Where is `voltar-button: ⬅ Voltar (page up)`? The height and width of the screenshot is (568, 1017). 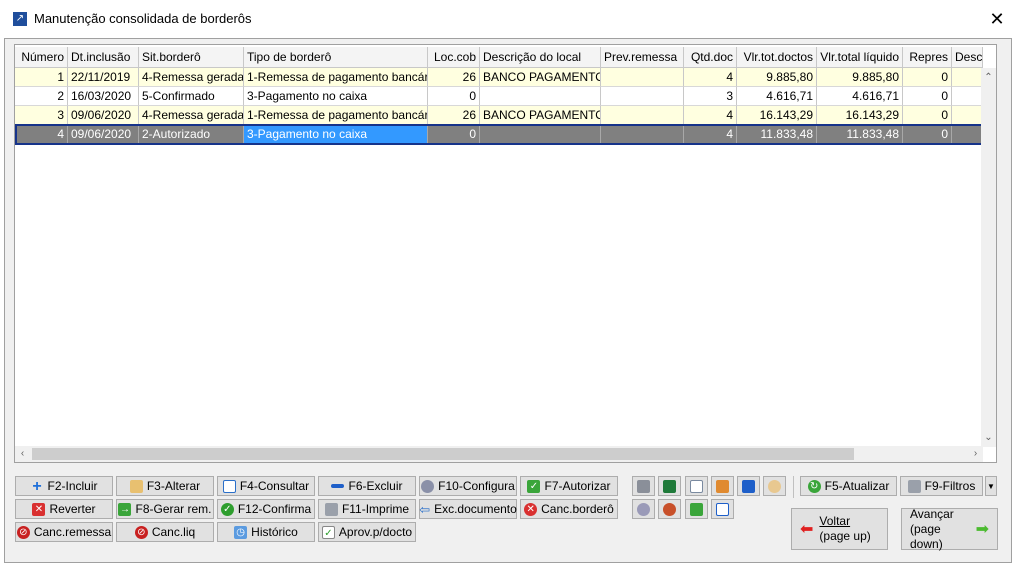 voltar-button: ⬅ Voltar (page up) is located at coordinates (839, 529).